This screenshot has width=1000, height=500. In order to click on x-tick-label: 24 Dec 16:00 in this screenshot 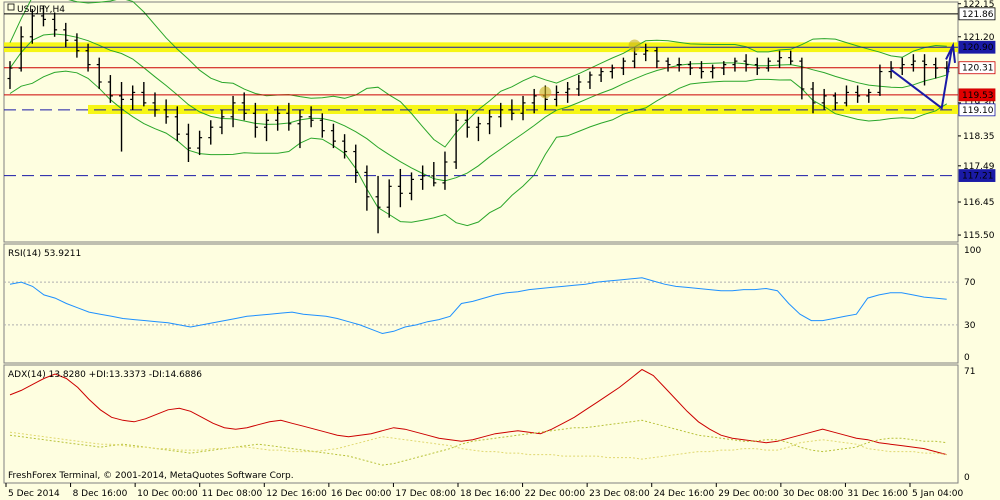, I will do `click(684, 494)`.